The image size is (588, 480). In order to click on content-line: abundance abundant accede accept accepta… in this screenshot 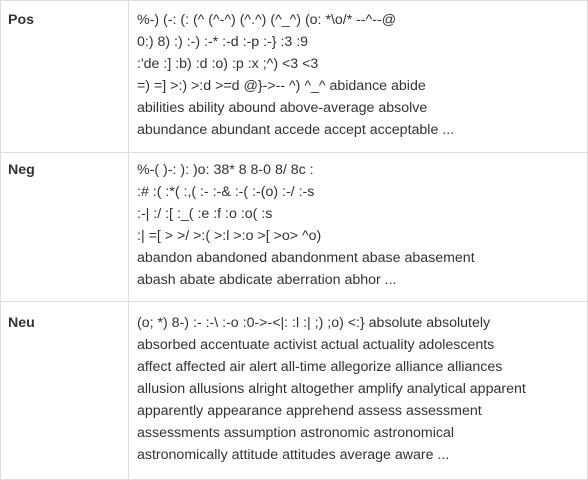, I will do `click(296, 130)`.